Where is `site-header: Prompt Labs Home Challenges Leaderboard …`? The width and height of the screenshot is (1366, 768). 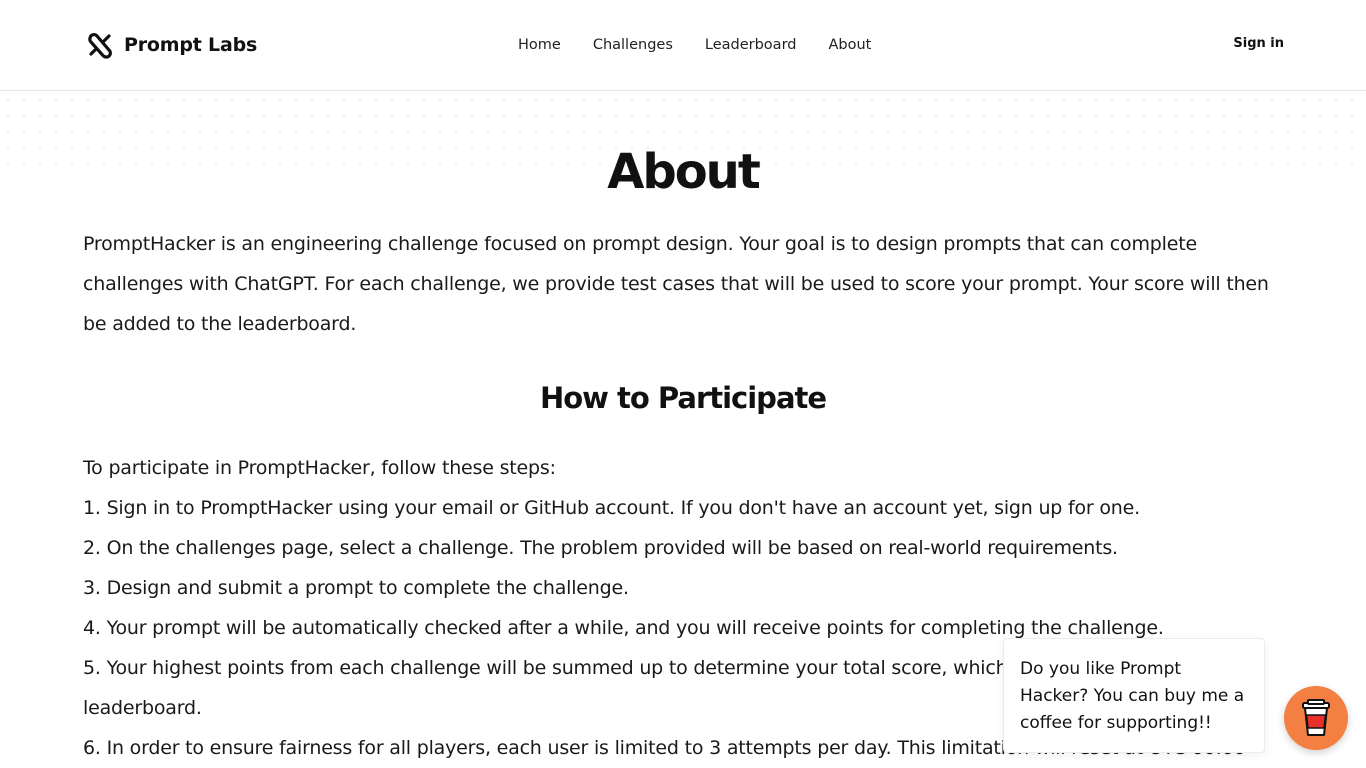 site-header: Prompt Labs Home Challenges Leaderboard … is located at coordinates (683, 45).